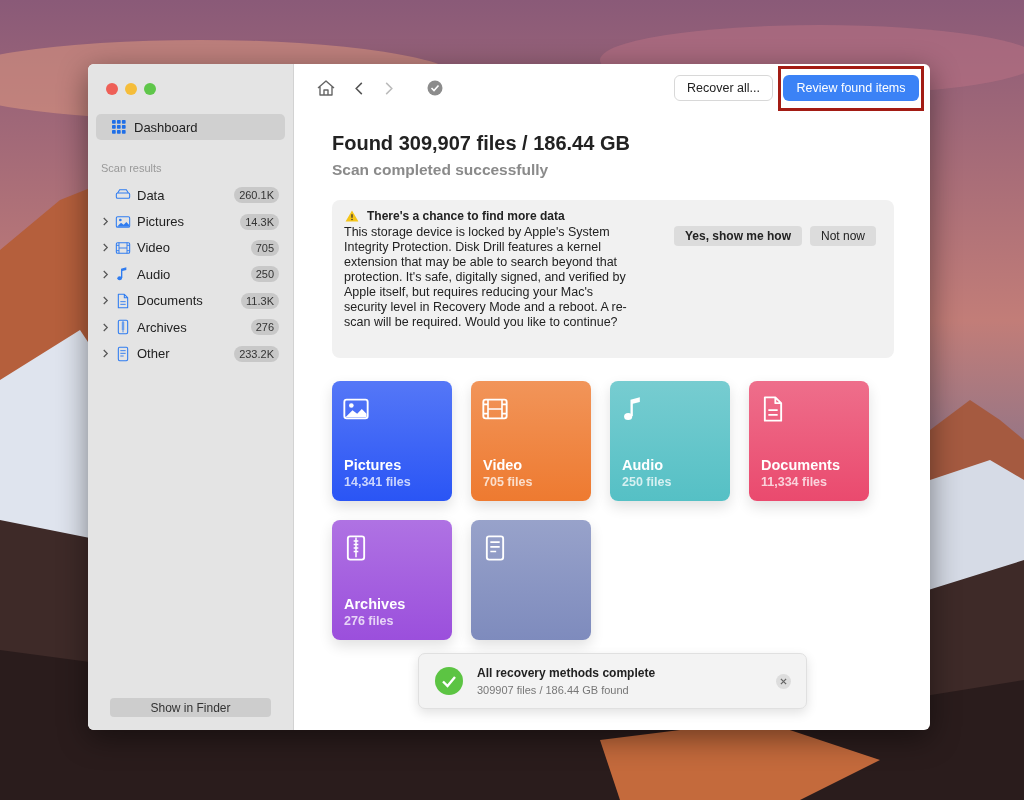 The image size is (1024, 800). I want to click on summary-title: Found 309,907 files / 186.44 GB, so click(481, 143).